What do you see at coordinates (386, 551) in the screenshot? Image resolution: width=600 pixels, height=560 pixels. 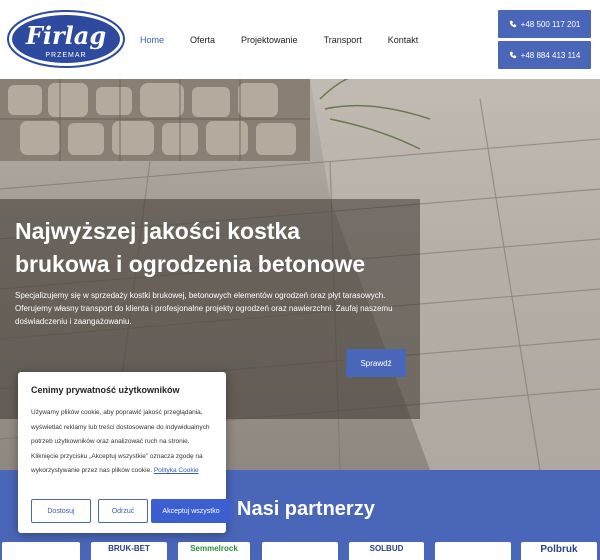 I see `partner-logo-solbud: SOLBUD` at bounding box center [386, 551].